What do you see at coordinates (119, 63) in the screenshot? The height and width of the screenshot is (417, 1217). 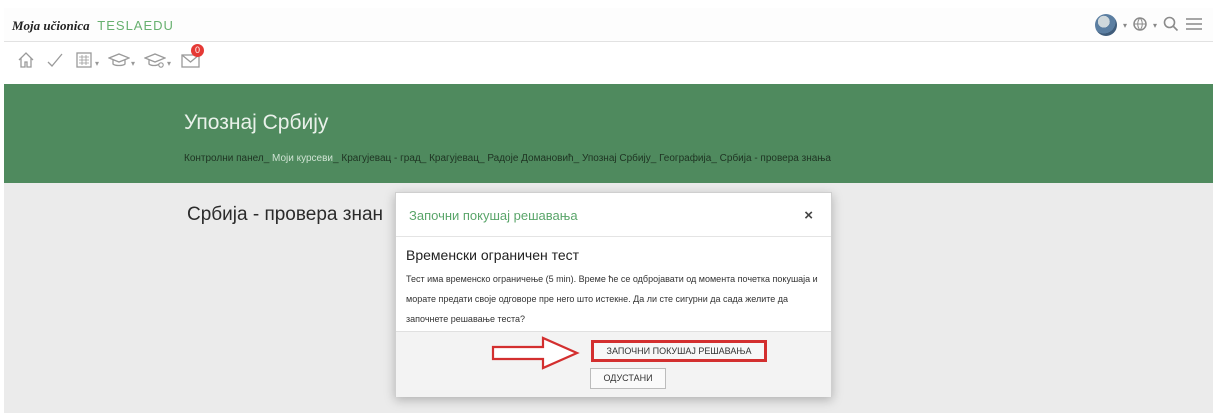 I see `graduation-cap-icon` at bounding box center [119, 63].